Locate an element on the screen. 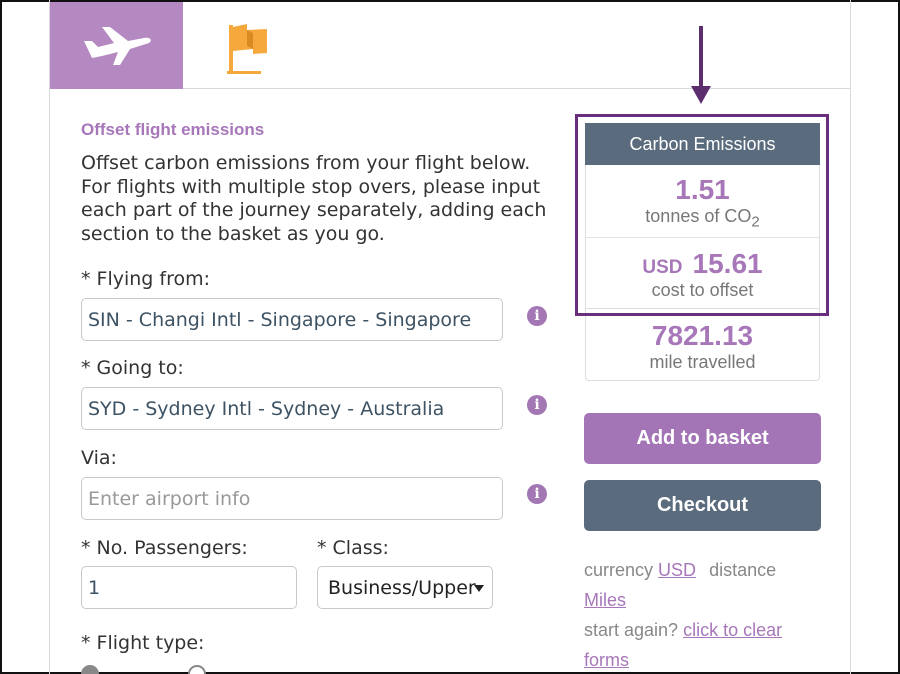 The height and width of the screenshot is (674, 900). distance-link: Miles is located at coordinates (605, 600).